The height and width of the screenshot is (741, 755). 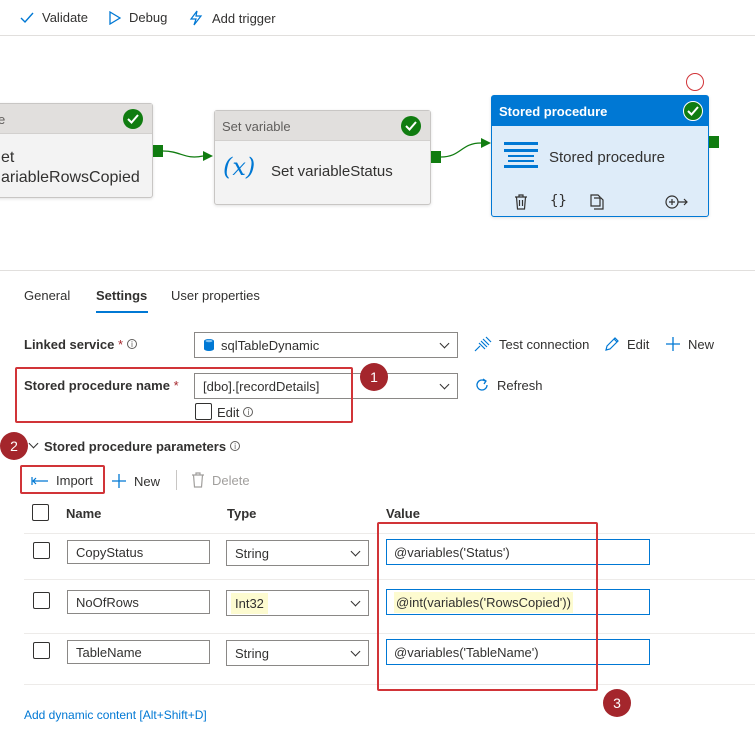 What do you see at coordinates (332, 171) in the screenshot?
I see `activity-name: Set variableStatus` at bounding box center [332, 171].